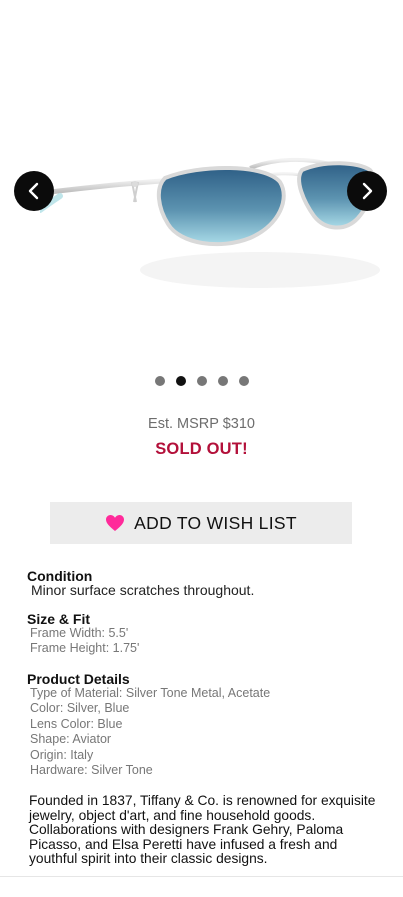 The image size is (403, 897). I want to click on detail-hardware: Hardware: Silver Tone, so click(91, 770).